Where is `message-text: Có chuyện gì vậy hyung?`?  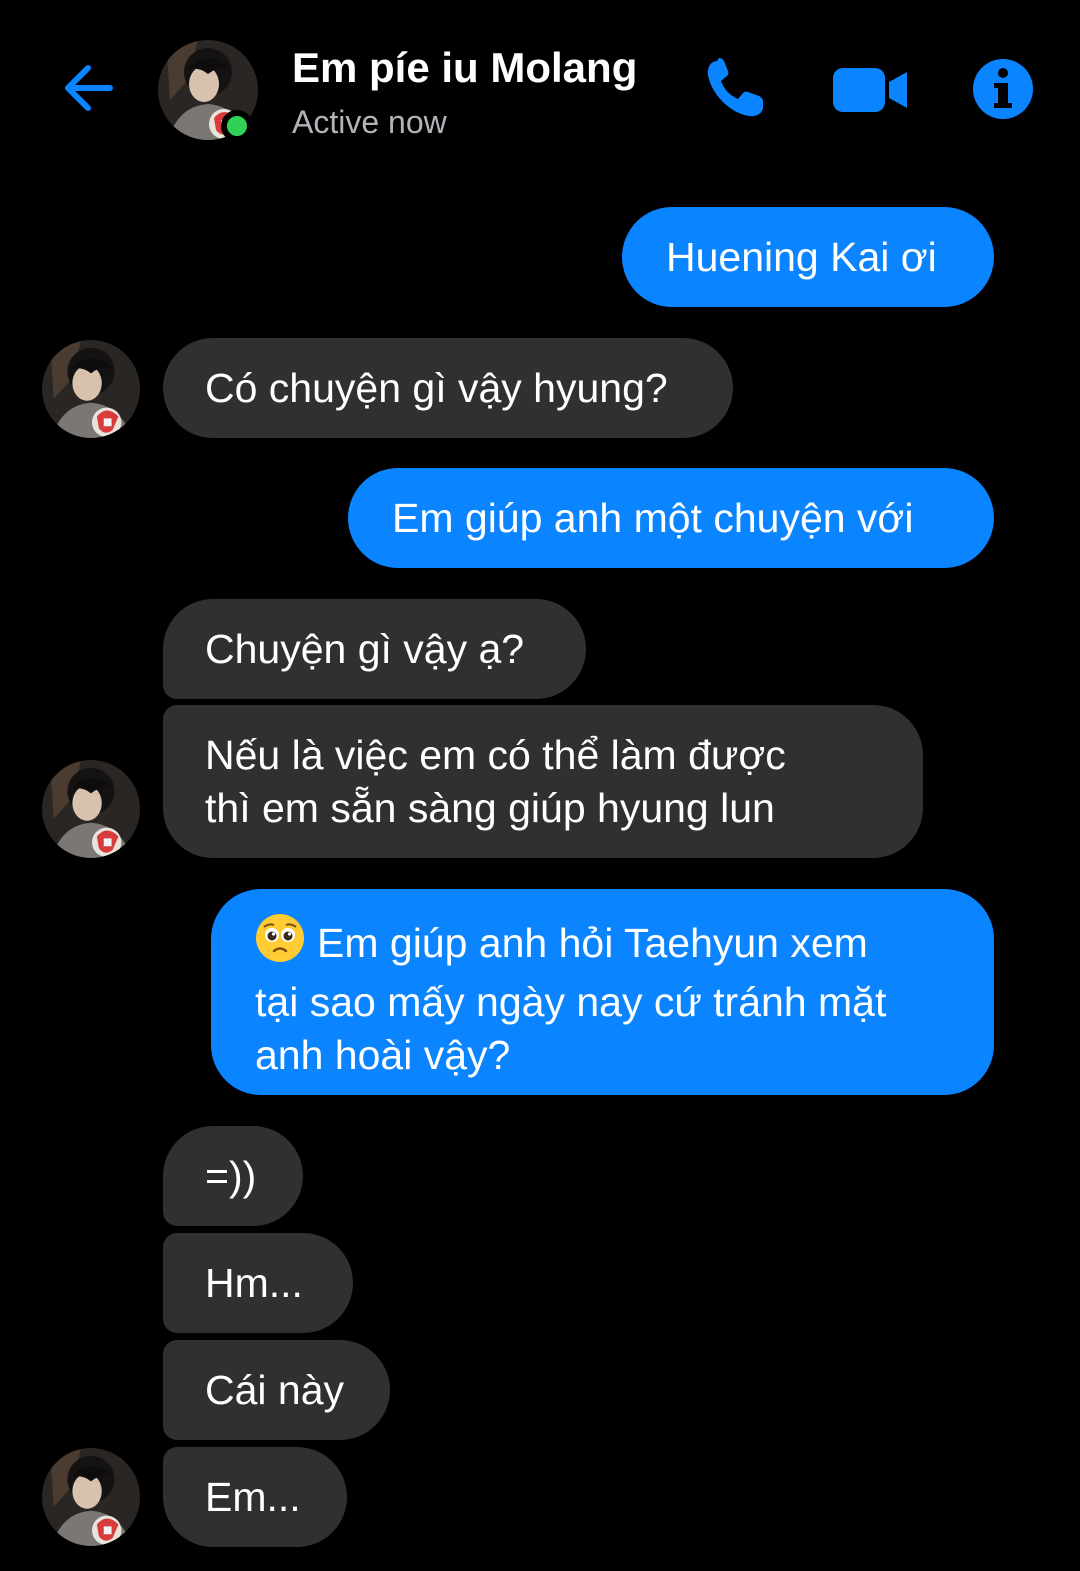 message-text: Có chuyện gì vậy hyung? is located at coordinates (436, 388).